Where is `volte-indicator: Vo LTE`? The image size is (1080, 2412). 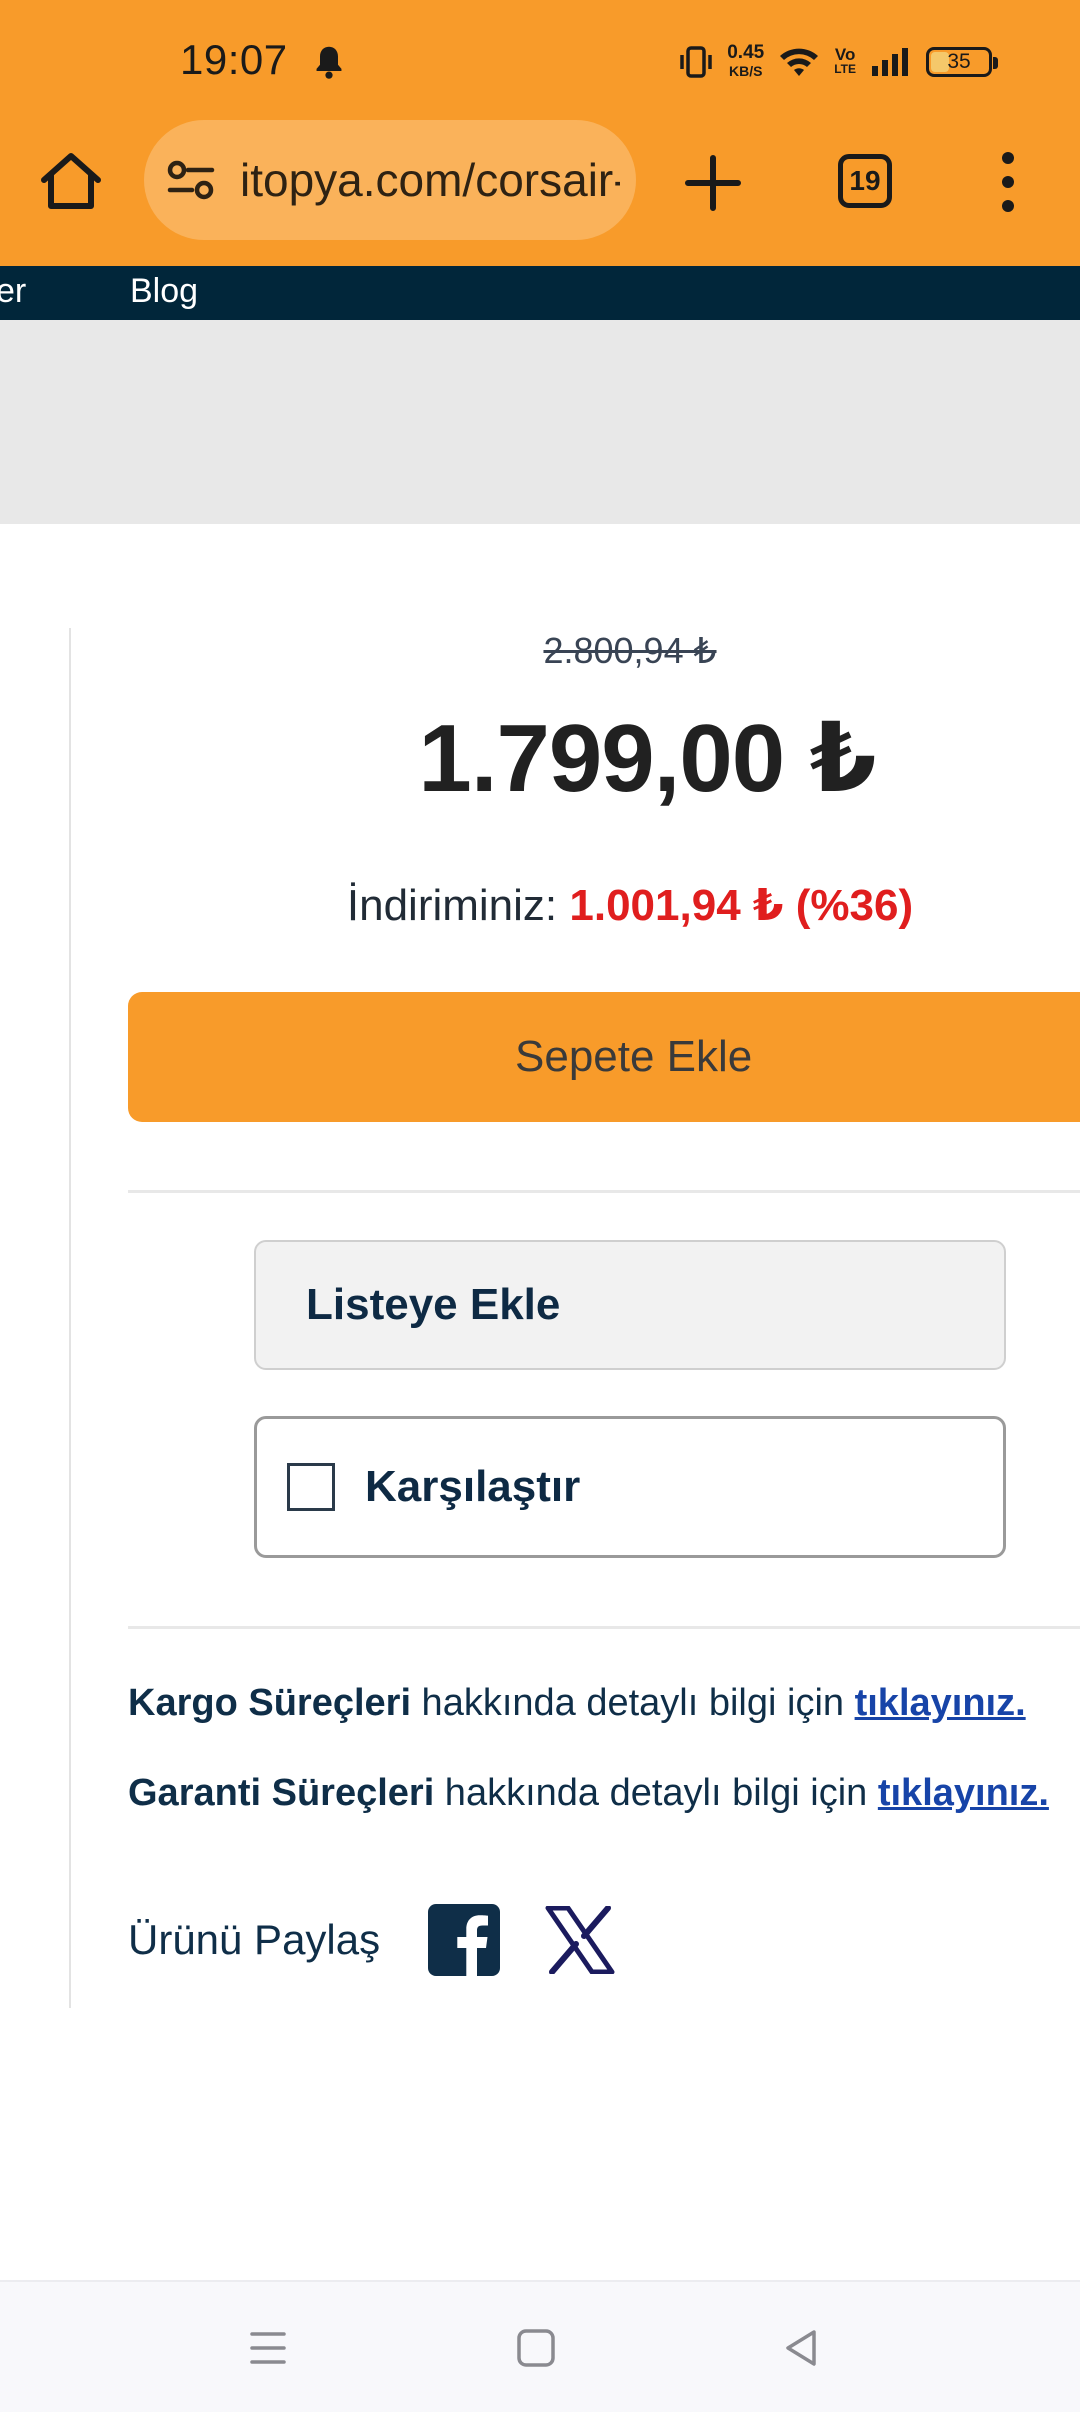 volte-indicator: Vo LTE is located at coordinates (845, 61).